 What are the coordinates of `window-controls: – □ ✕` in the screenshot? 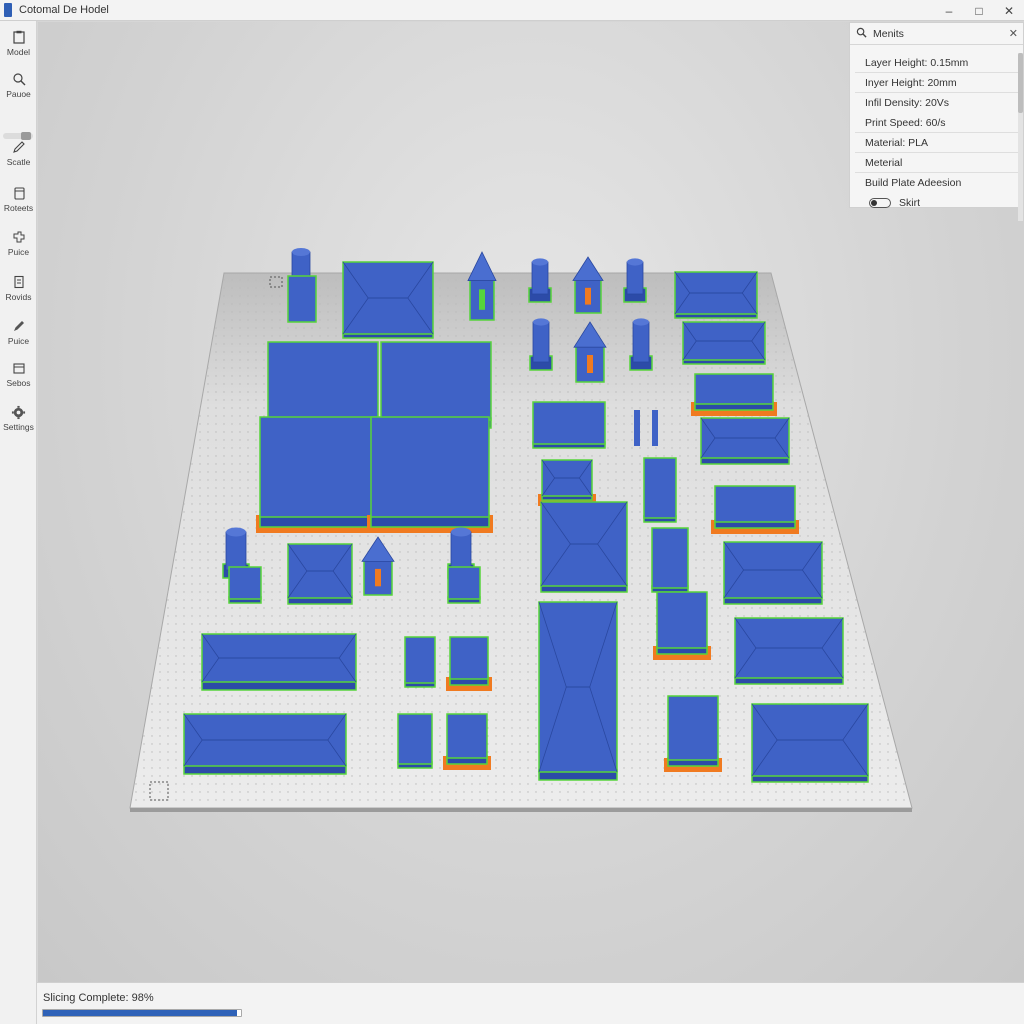 It's located at (979, 10).